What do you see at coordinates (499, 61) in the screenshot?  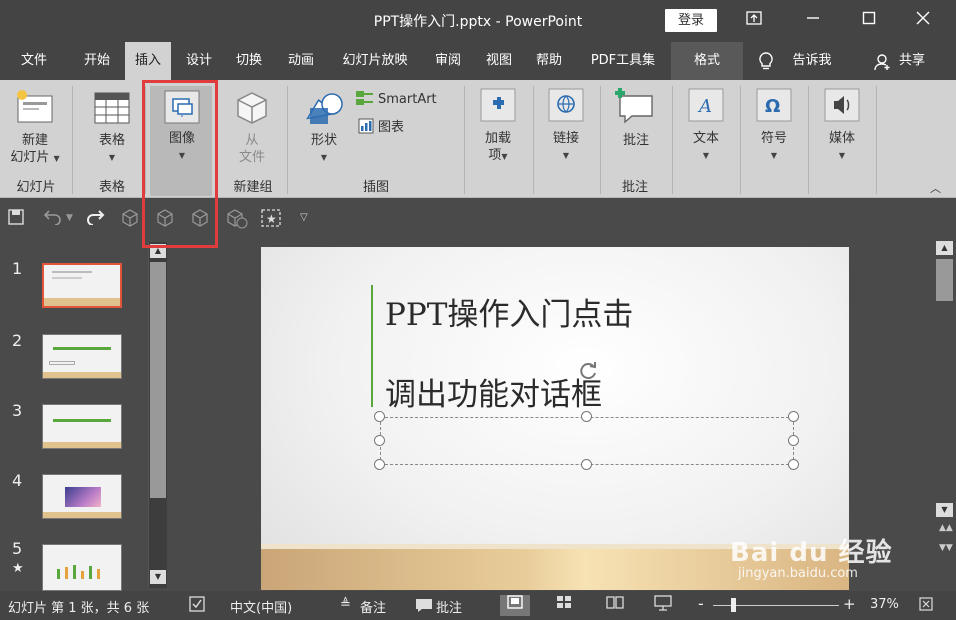 I see `tab-view: 视图` at bounding box center [499, 61].